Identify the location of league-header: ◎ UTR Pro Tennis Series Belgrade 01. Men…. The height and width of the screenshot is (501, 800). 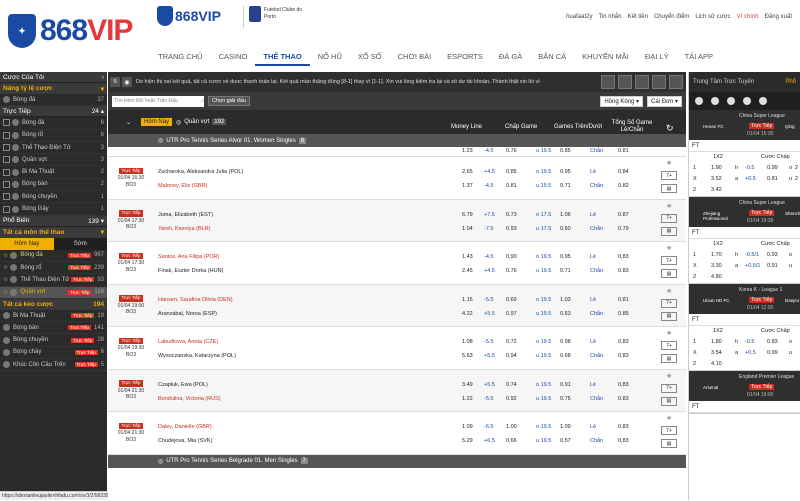
(397, 461).